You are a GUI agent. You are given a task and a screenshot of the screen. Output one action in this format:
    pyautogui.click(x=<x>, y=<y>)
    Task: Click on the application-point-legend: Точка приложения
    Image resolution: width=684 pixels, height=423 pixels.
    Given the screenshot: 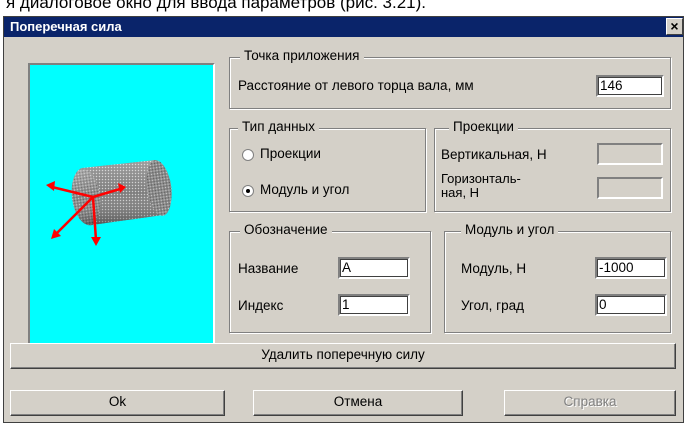 What is the action you would take?
    pyautogui.click(x=302, y=55)
    